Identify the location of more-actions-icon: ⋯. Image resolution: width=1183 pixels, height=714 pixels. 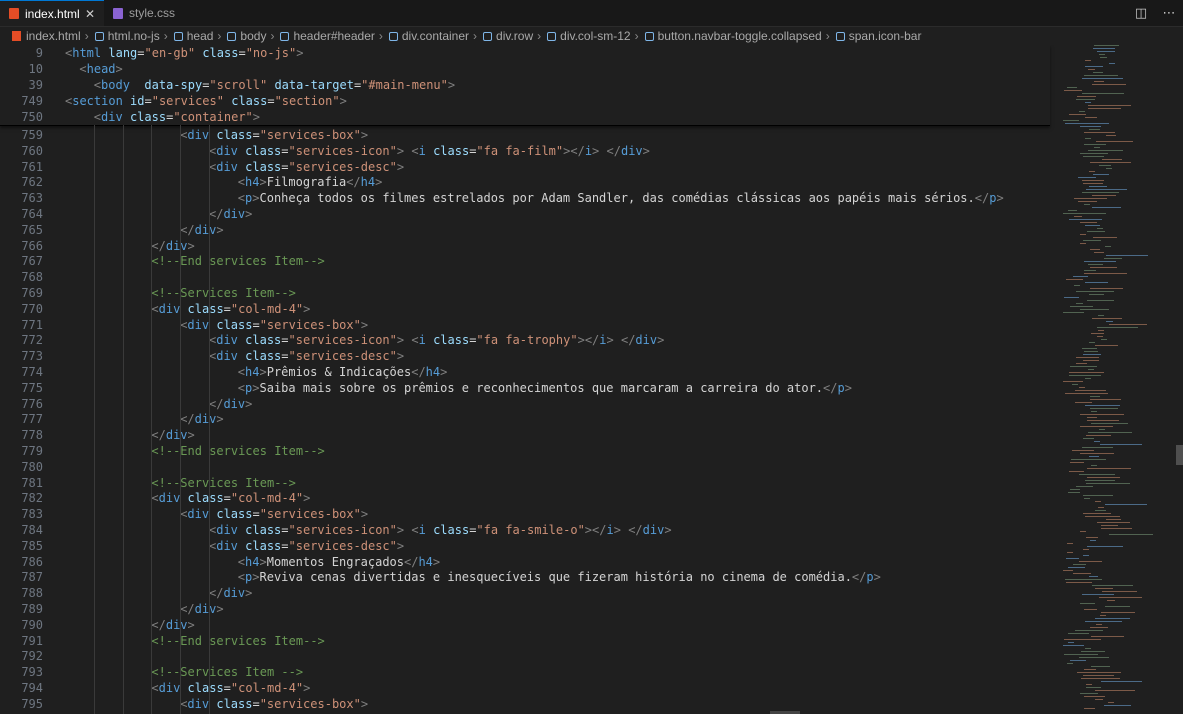
(1169, 13).